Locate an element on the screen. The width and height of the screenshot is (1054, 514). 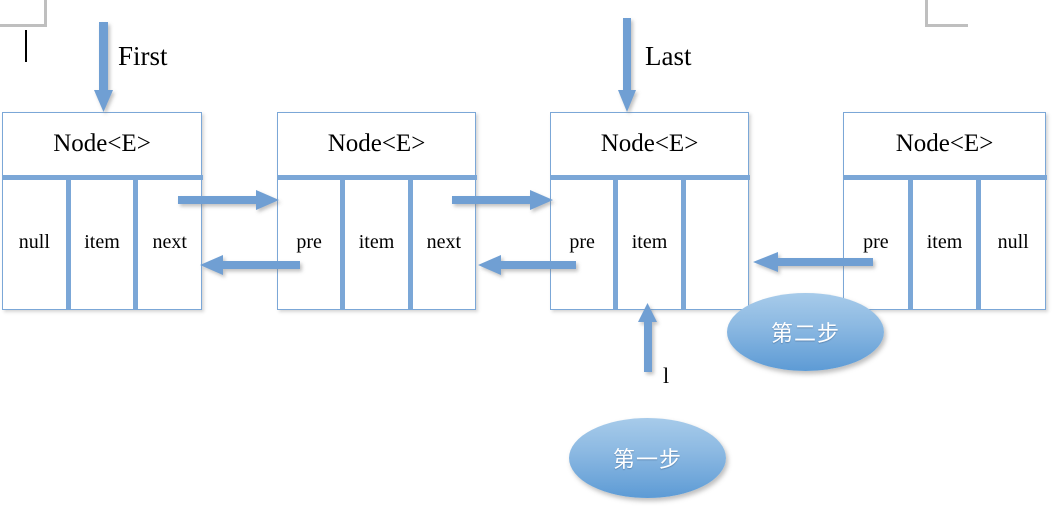
node-cells: null item next is located at coordinates (102, 244).